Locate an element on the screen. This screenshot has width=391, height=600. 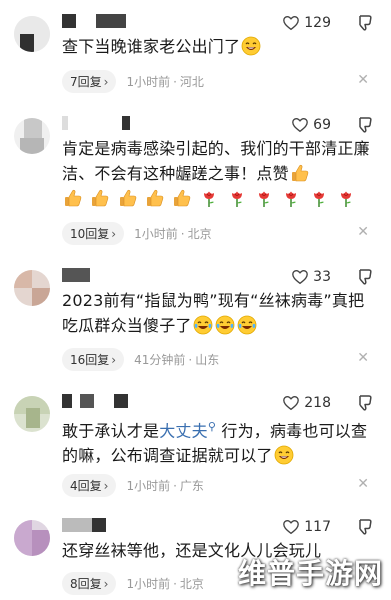
comment-location: 广东 is located at coordinates (191, 486).